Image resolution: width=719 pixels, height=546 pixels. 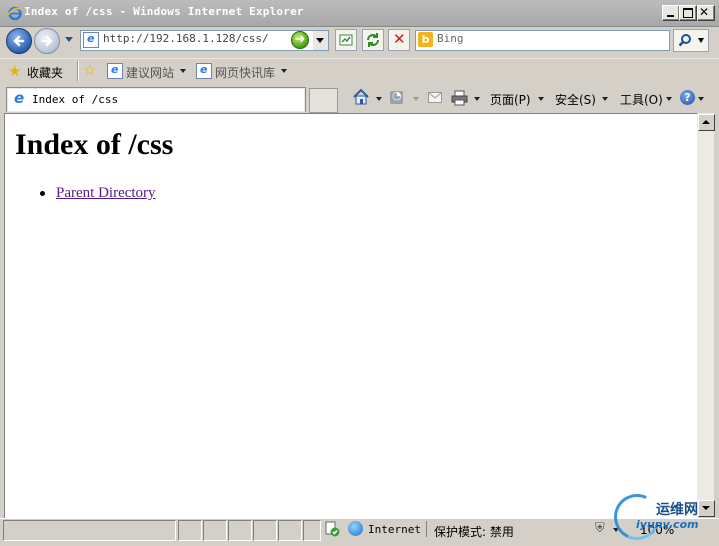 I want to click on minimize-button, so click(x=671, y=13).